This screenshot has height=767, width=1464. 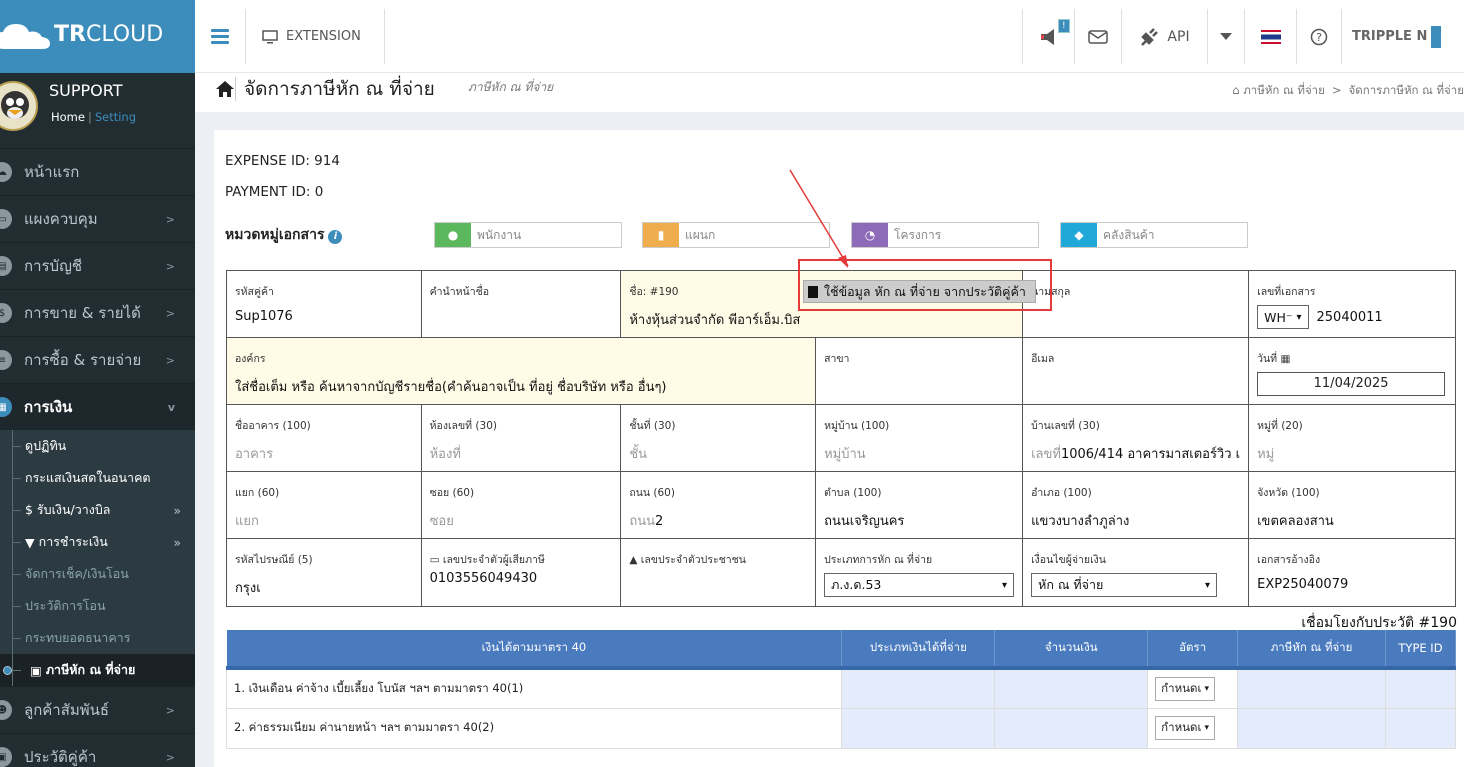 I want to click on personal-id-label-text: เลขประจำตัวประชาชน, so click(x=693, y=560).